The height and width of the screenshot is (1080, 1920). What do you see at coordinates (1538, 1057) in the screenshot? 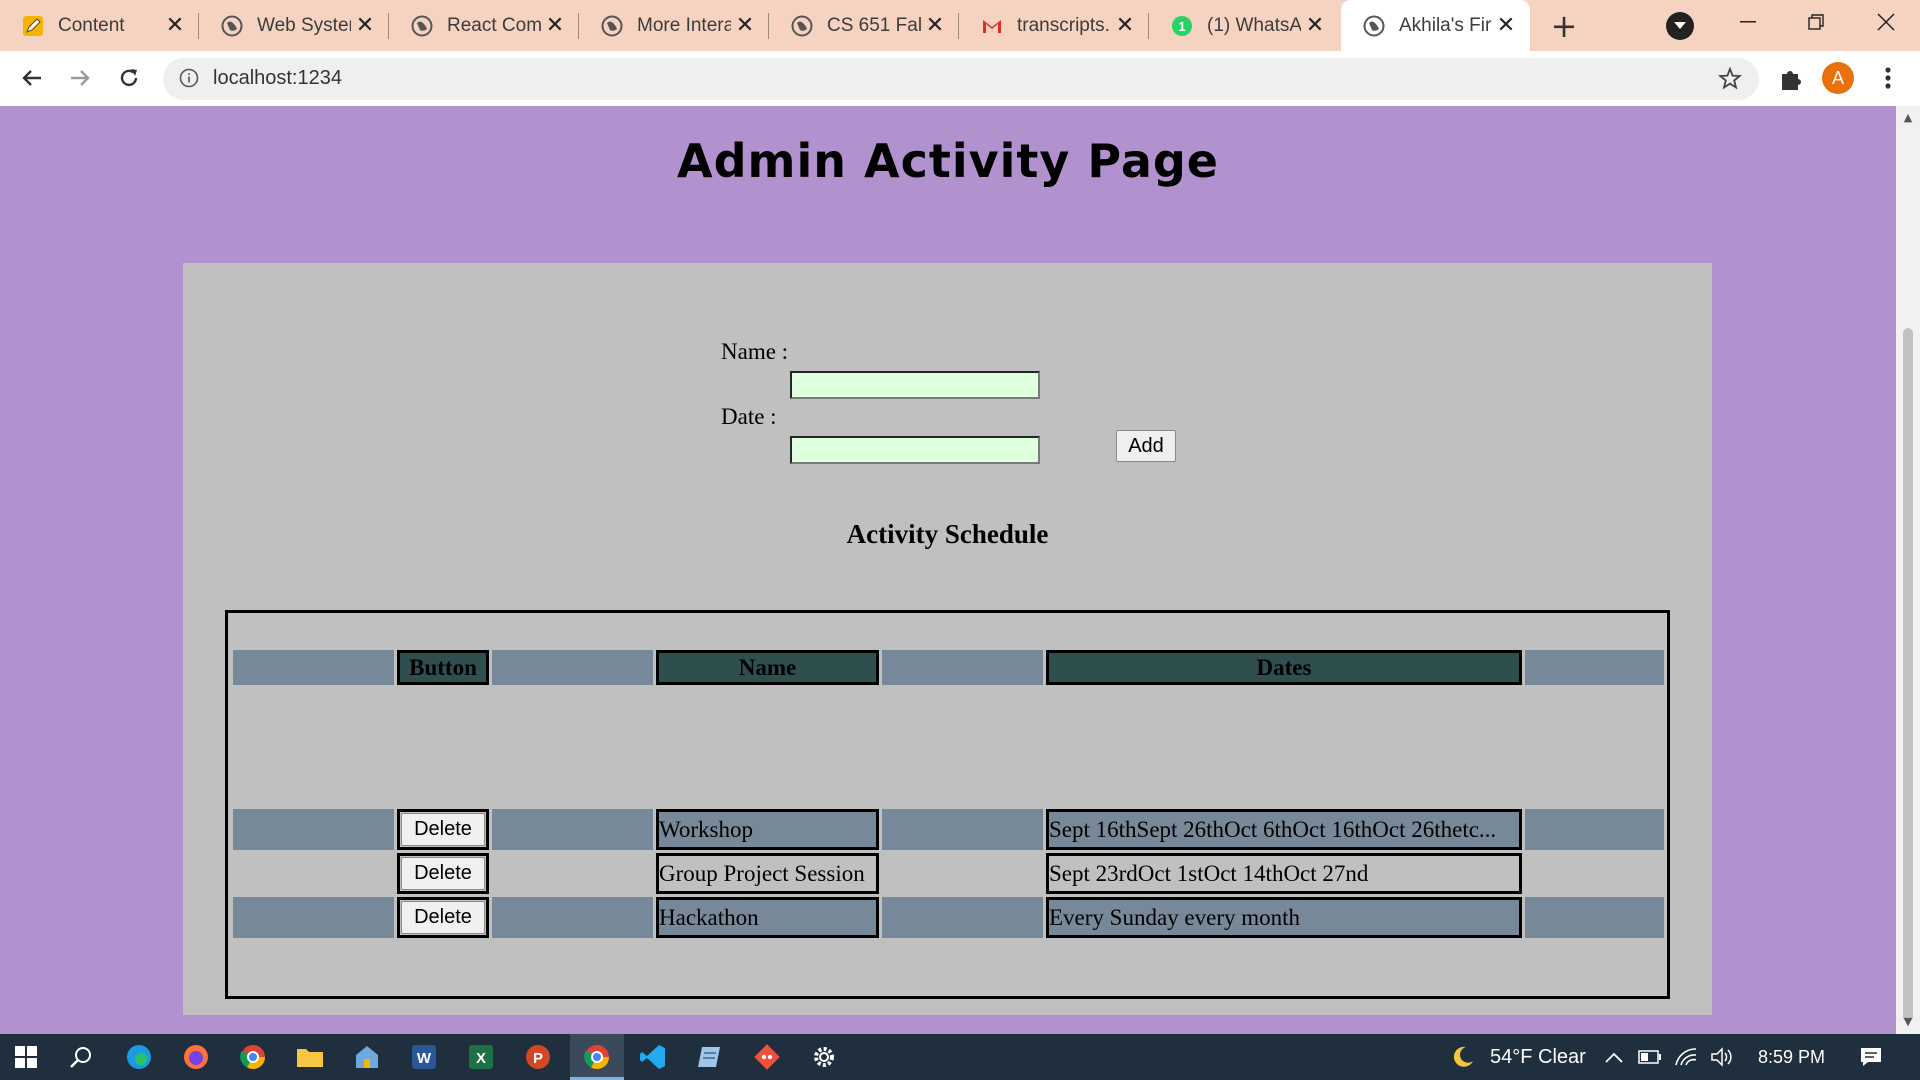
I see `weather-text: 54°F Clear` at bounding box center [1538, 1057].